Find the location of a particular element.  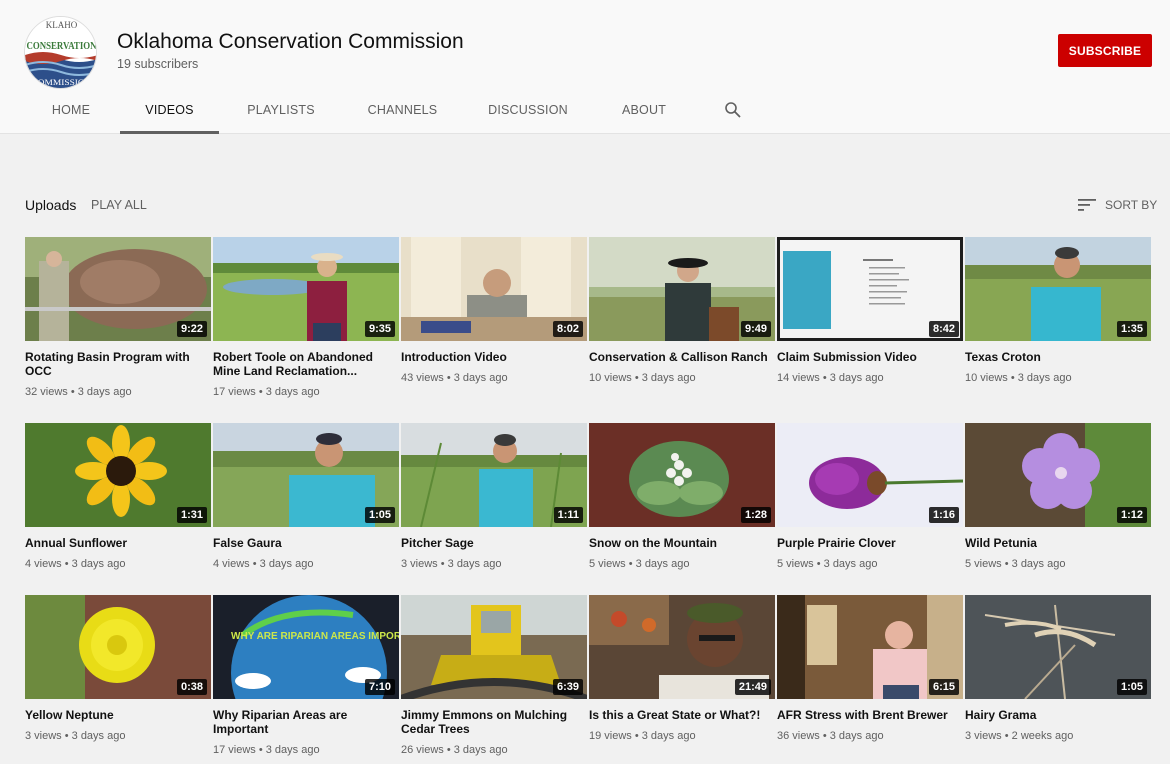

sort-icon is located at coordinates (1087, 205).